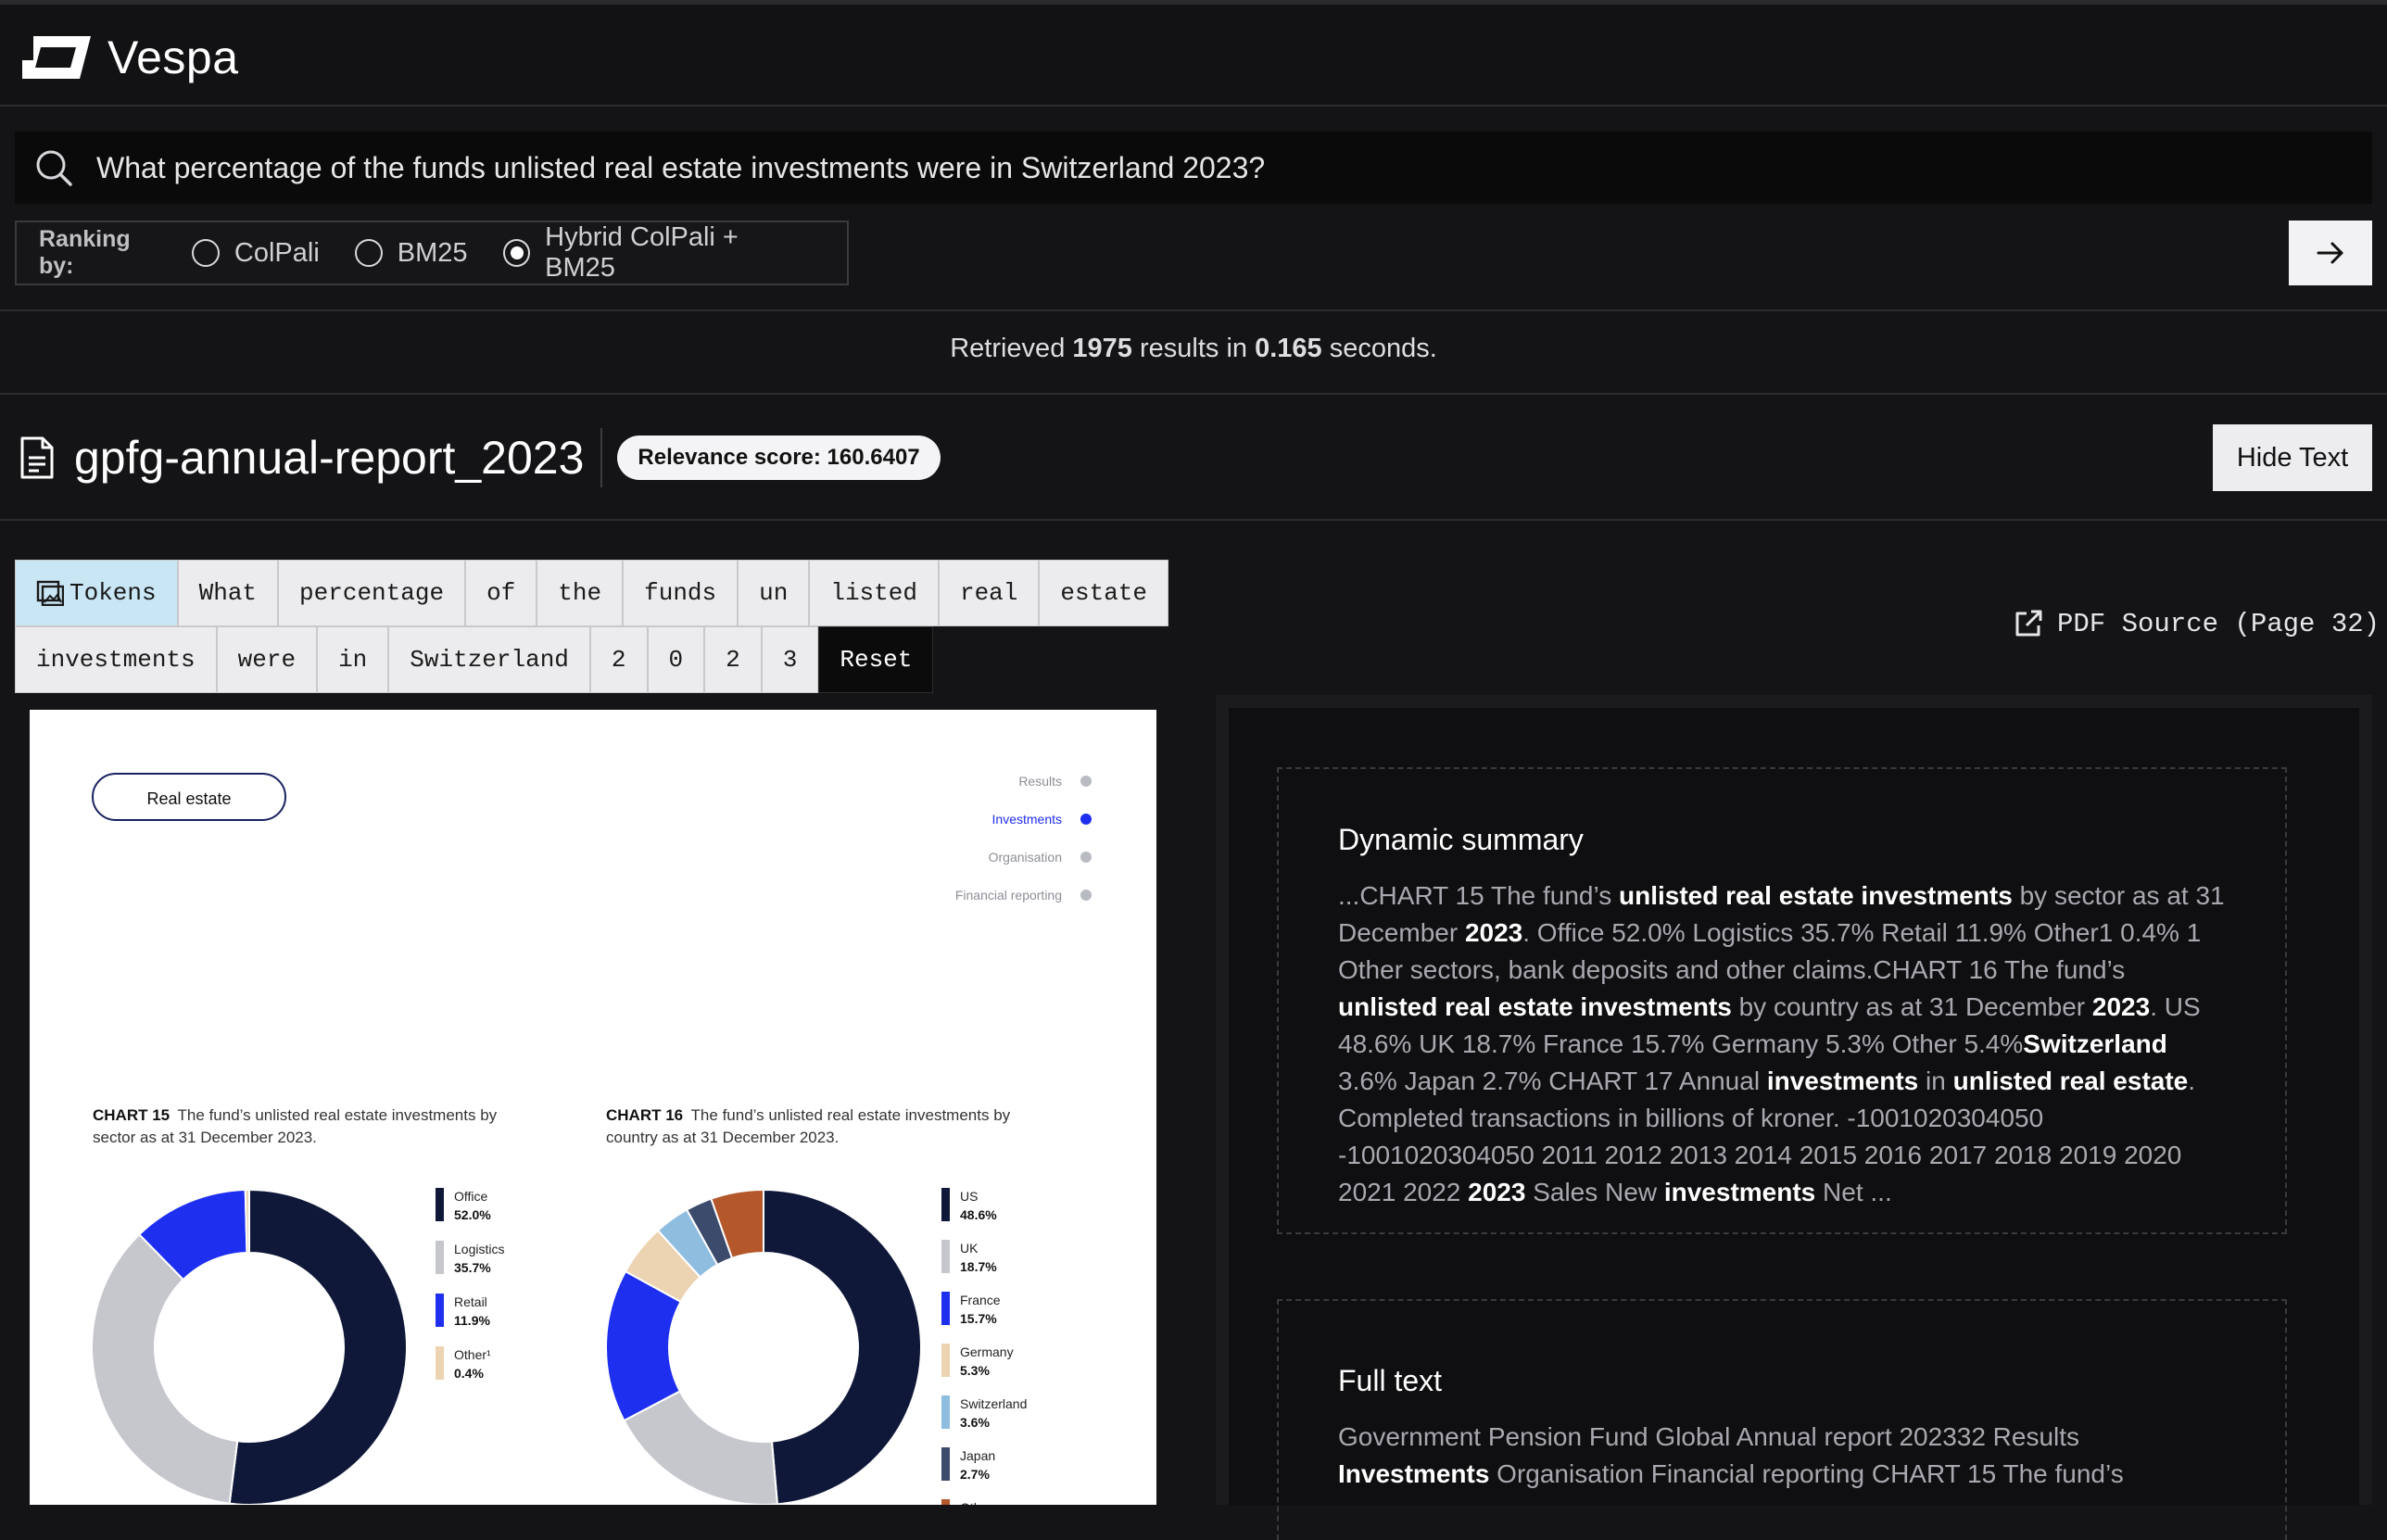  What do you see at coordinates (1008, 349) in the screenshot?
I see `results-prefix: Retrieved` at bounding box center [1008, 349].